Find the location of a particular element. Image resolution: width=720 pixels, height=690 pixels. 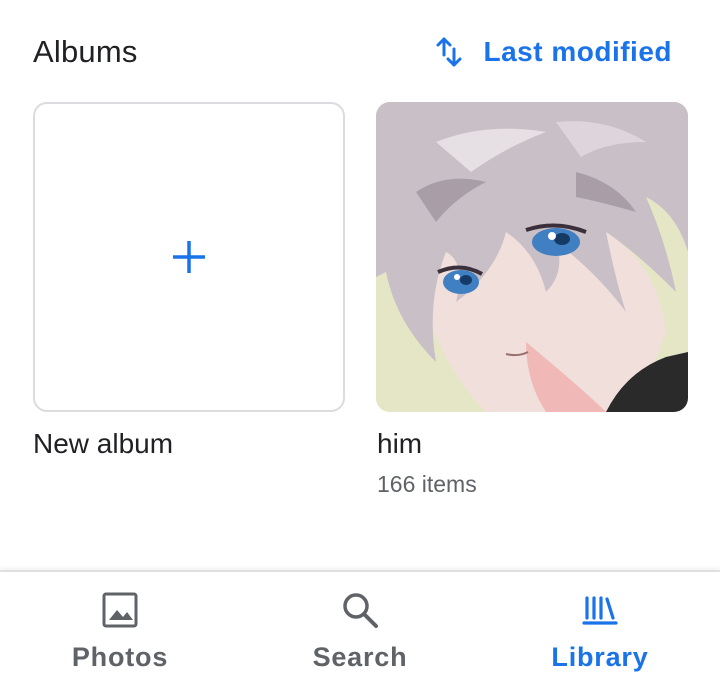

albums-section-title: Albums is located at coordinates (85, 51).